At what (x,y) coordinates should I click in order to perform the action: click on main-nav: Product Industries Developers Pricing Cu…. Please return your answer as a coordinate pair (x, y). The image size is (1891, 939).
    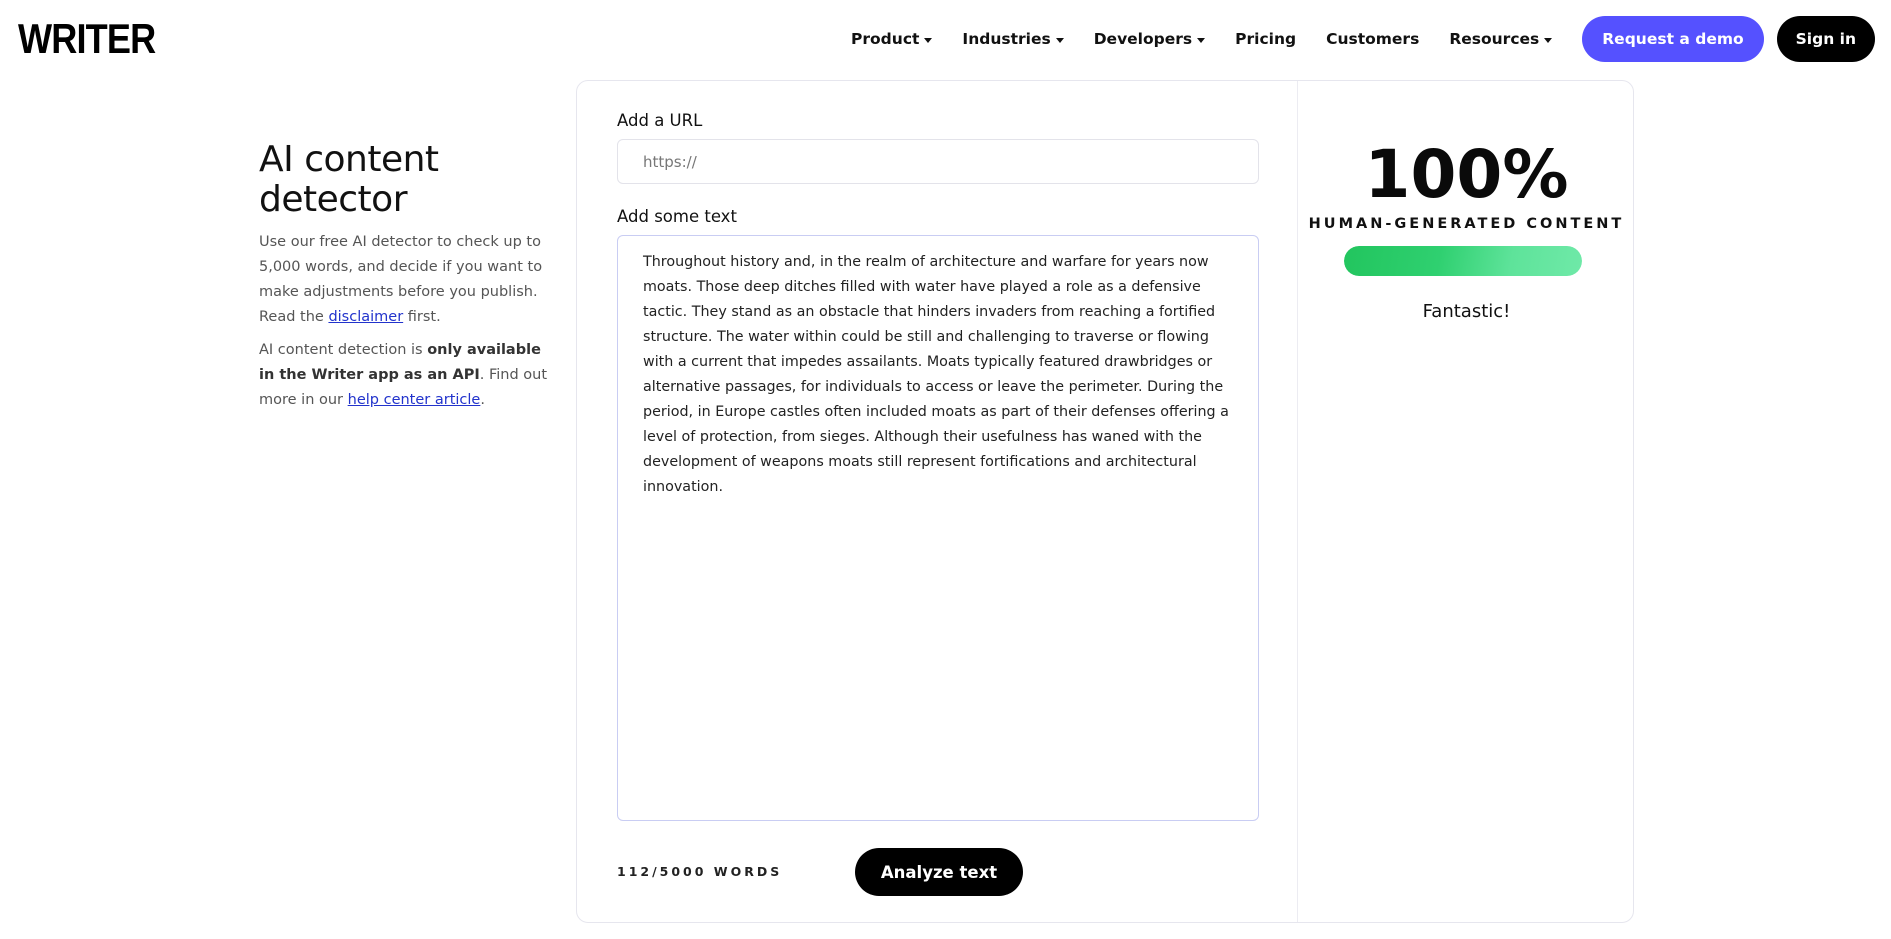
    Looking at the image, I should click on (1371, 39).